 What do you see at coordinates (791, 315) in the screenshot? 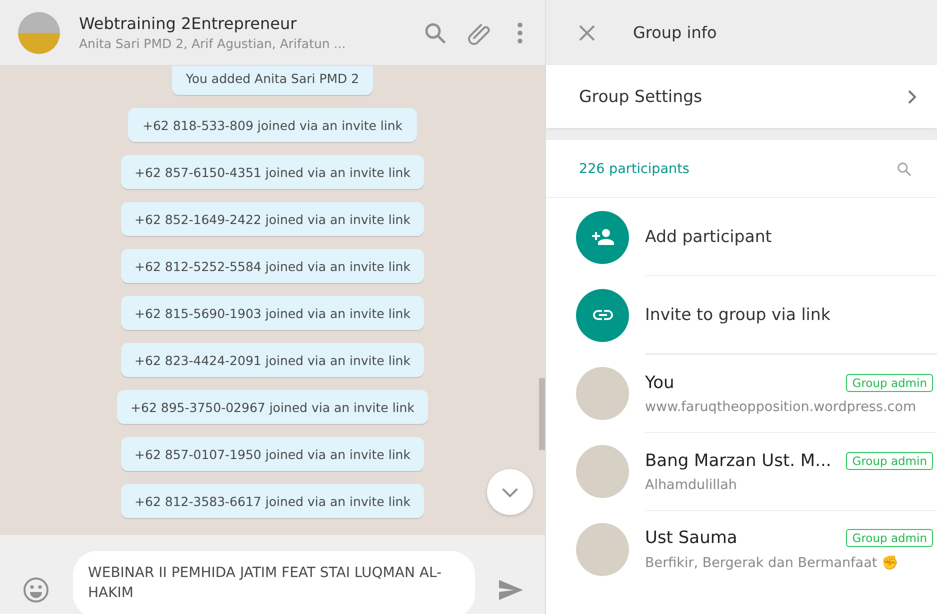
I see `action-label: Invite to group via link` at bounding box center [791, 315].